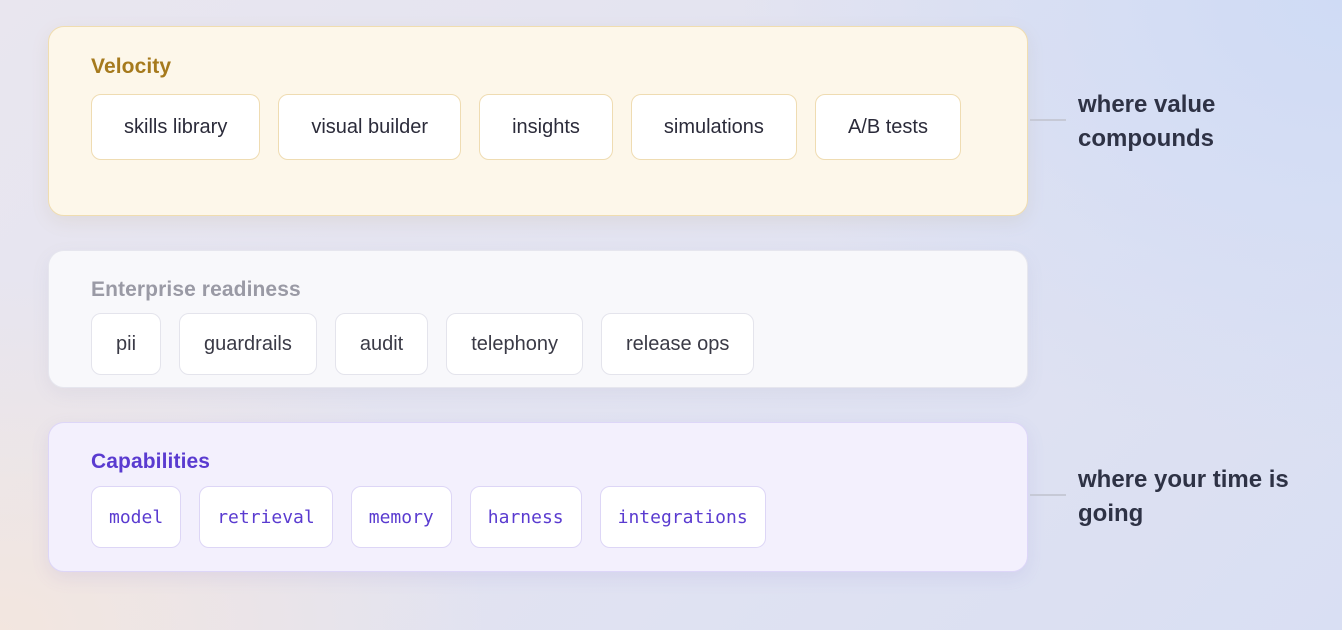  Describe the element at coordinates (136, 517) in the screenshot. I see `chip-model: model` at that location.